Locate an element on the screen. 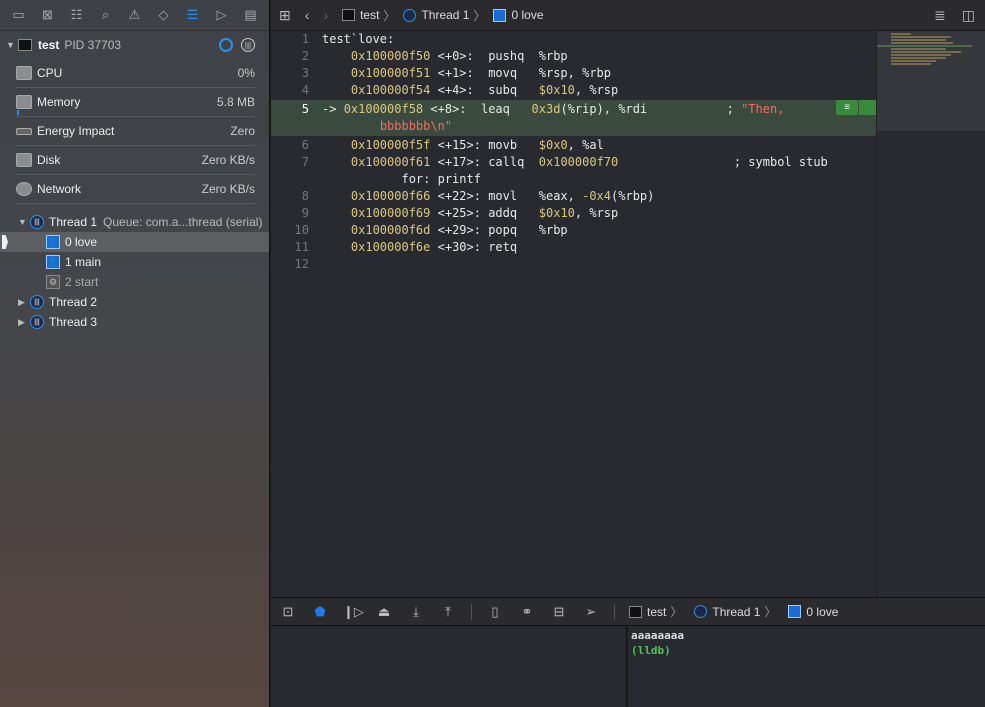  related-items-icon: ⊞ is located at coordinates (285, 15).